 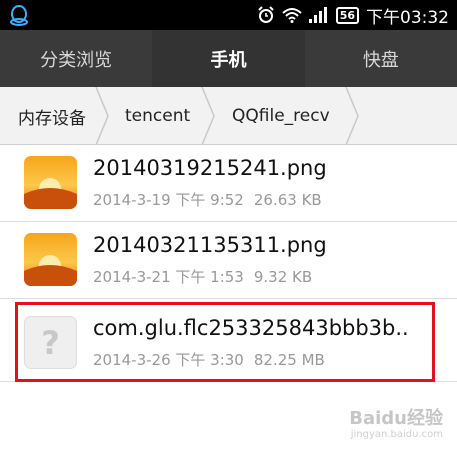 I want to click on tab-bar: 分类浏览 手机 快盘, so click(x=228, y=58).